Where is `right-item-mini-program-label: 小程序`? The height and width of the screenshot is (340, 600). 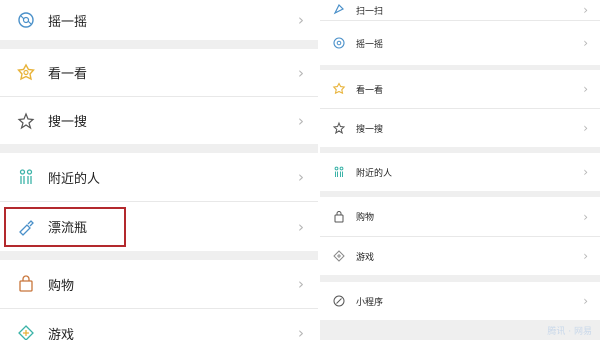
right-item-mini-program-label: 小程序 is located at coordinates (370, 302).